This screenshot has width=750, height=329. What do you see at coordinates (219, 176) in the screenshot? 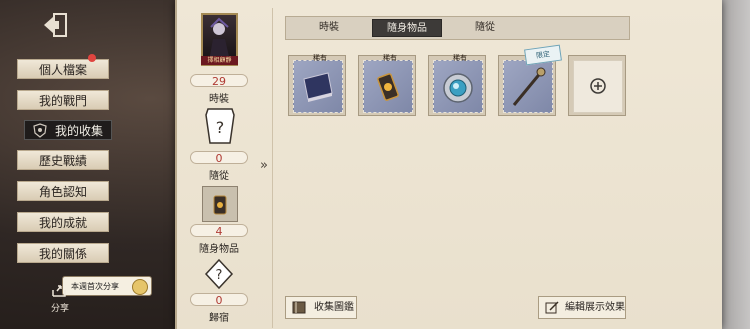
I see `follower-label: 隨從` at bounding box center [219, 176].